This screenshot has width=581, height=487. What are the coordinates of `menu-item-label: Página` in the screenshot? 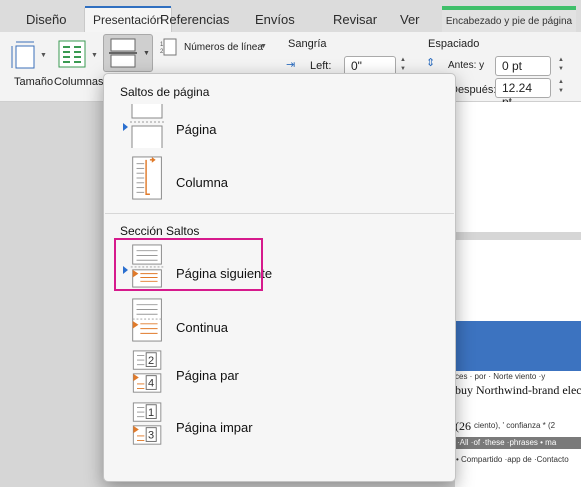 It's located at (196, 129).